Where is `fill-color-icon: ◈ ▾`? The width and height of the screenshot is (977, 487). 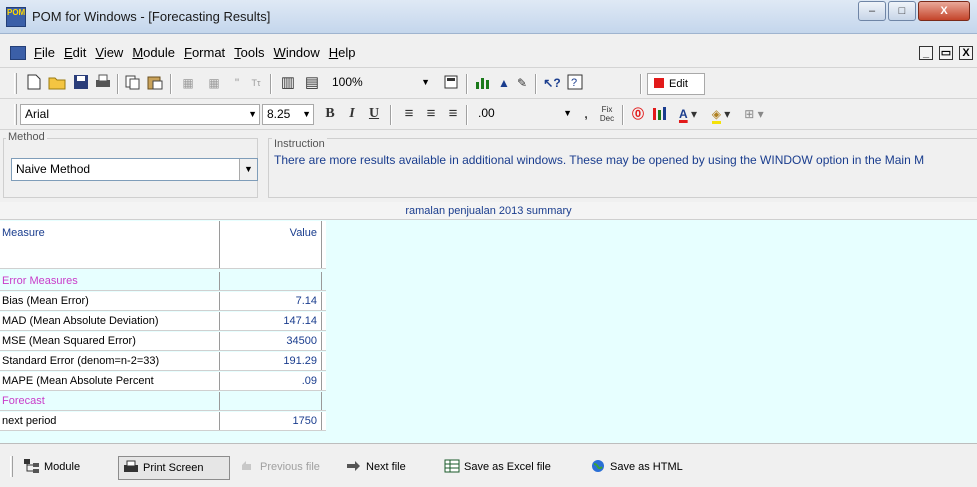
fill-color-icon: ◈ ▾ is located at coordinates (721, 114).